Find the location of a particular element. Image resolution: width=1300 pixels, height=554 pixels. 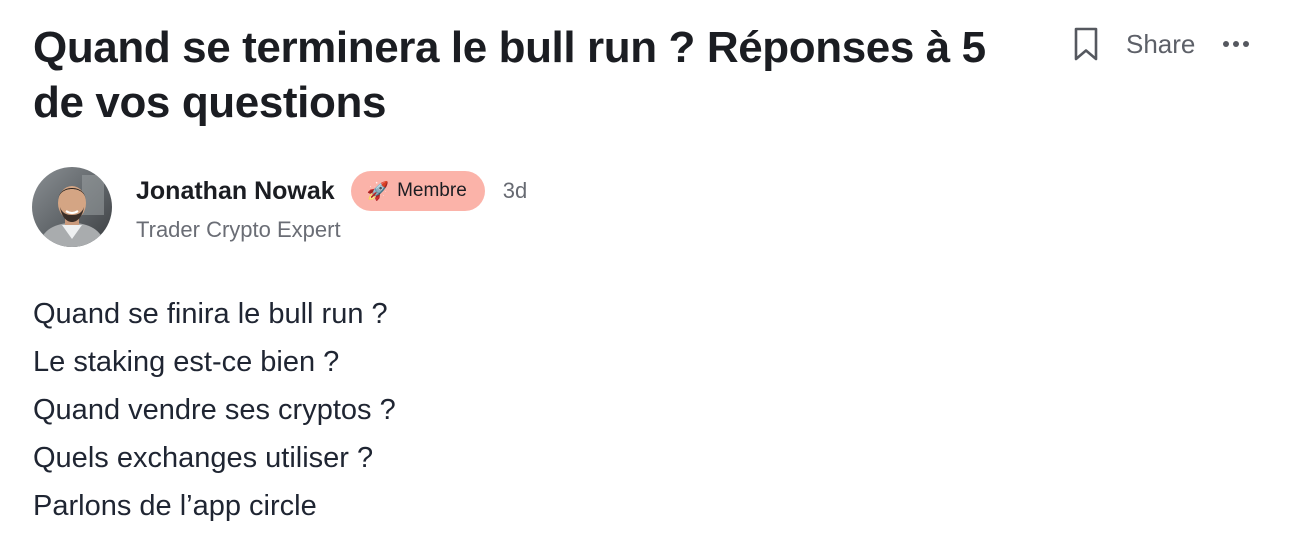

author-header-row: Jonathan Nowak 🚀 Membre 3d is located at coordinates (331, 191).